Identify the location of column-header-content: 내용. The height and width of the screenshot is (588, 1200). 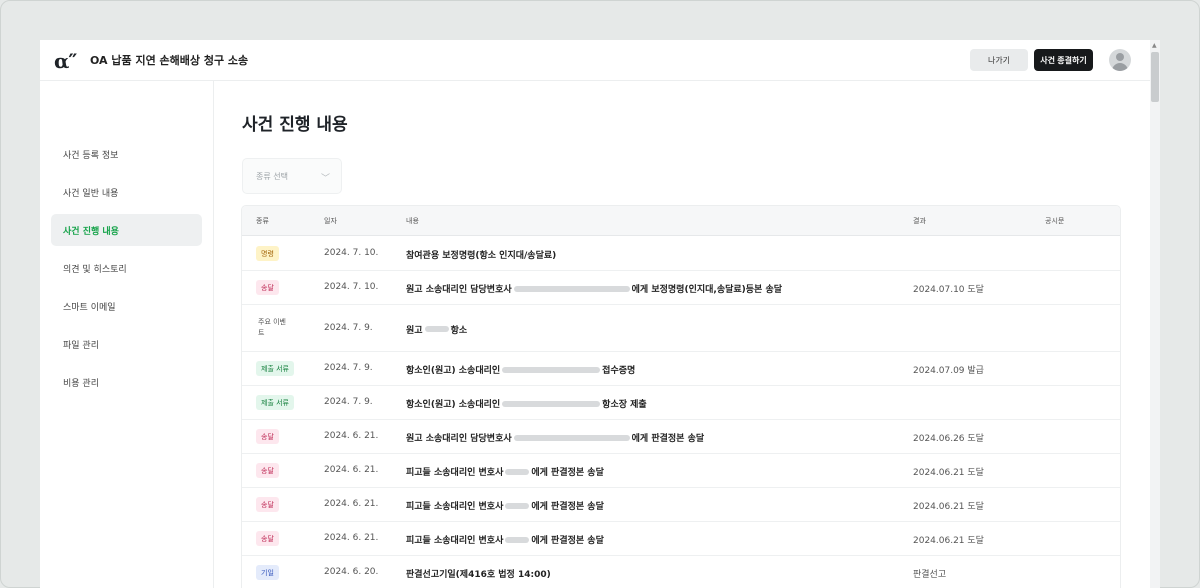
(412, 221).